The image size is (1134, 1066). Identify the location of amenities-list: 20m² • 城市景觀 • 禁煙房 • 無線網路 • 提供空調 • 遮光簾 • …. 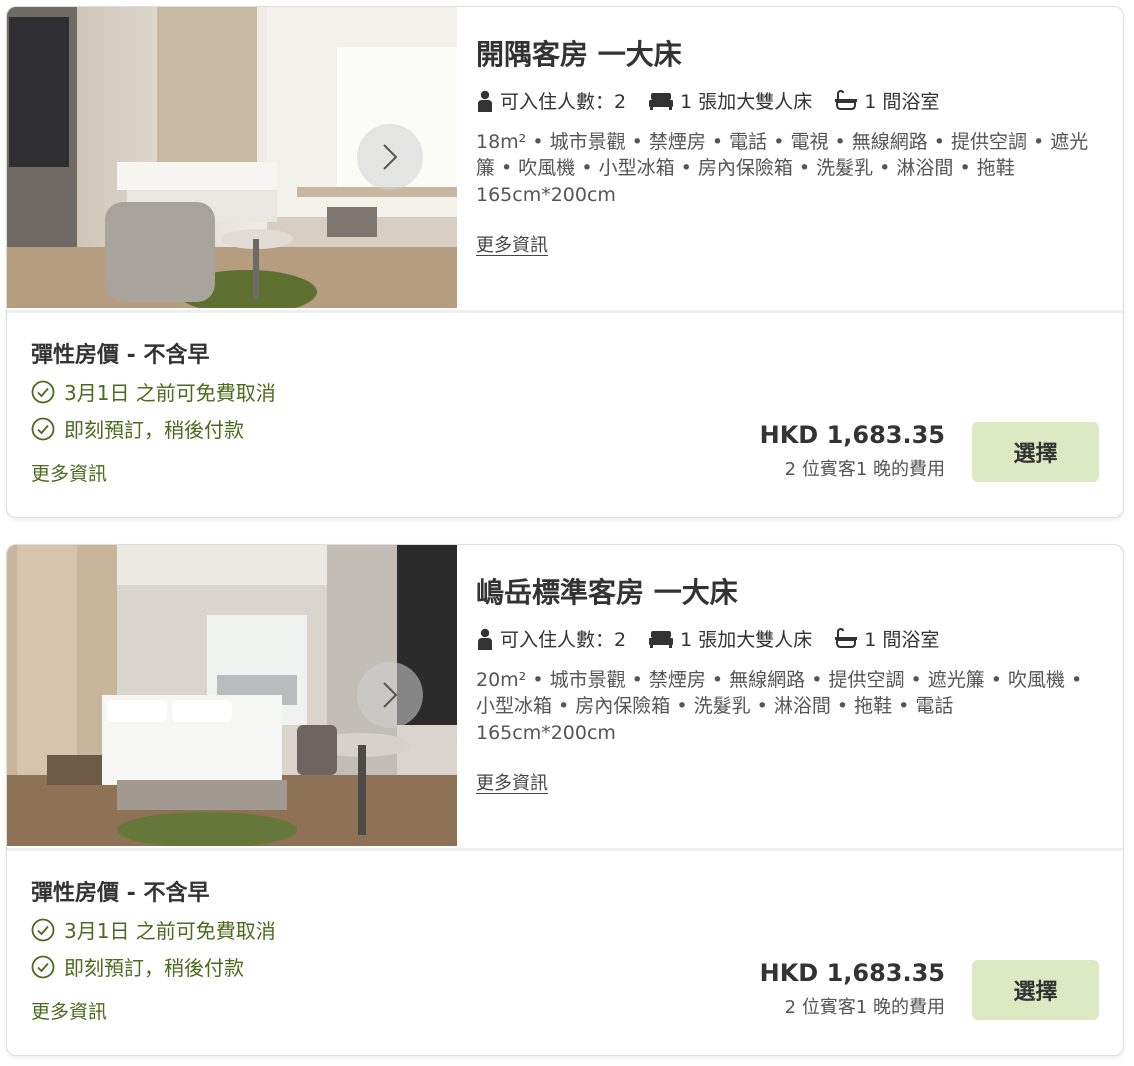
(779, 693).